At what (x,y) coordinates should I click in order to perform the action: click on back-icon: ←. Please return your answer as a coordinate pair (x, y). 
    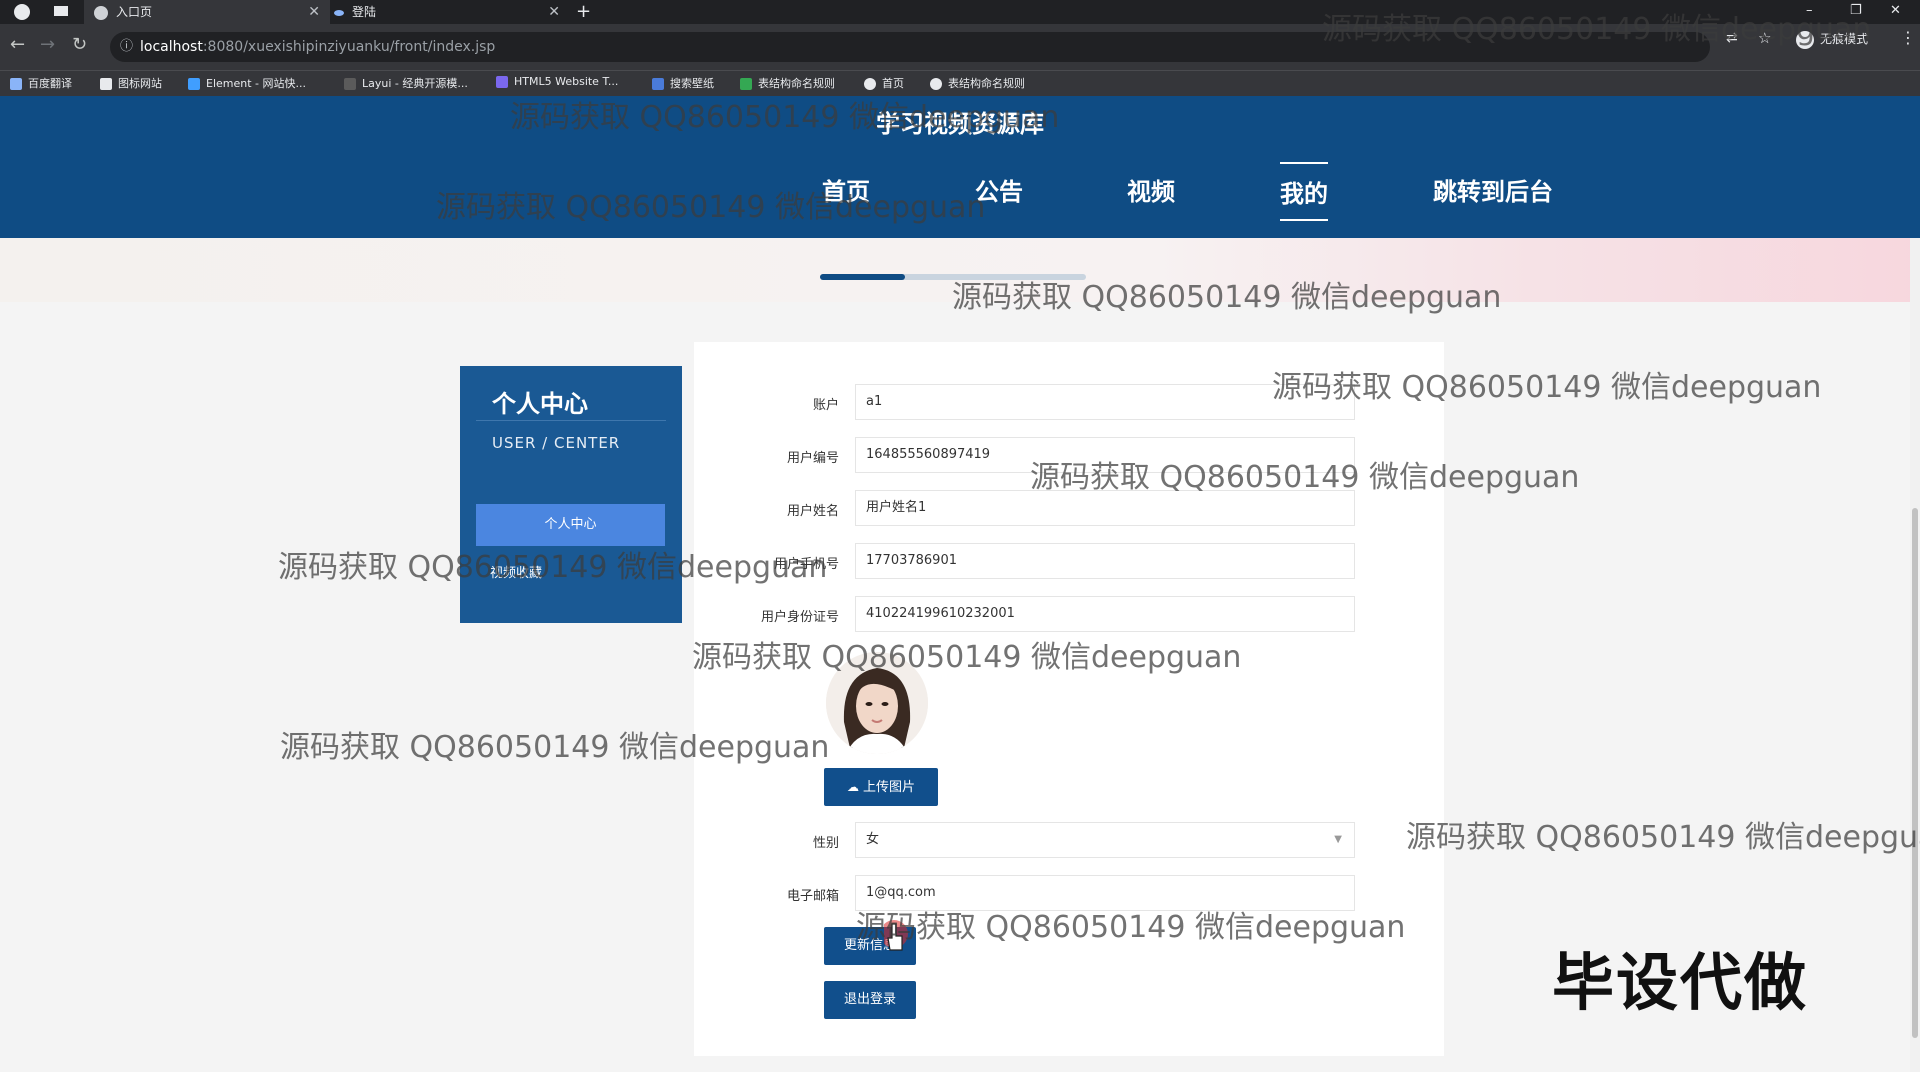
    Looking at the image, I should click on (17, 44).